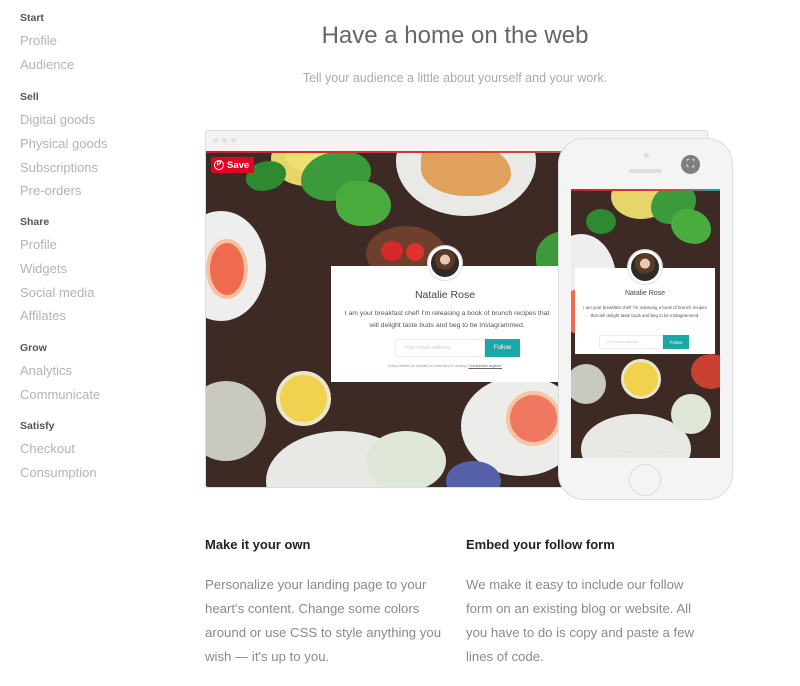 Image resolution: width=800 pixels, height=686 pixels. What do you see at coordinates (43, 315) in the screenshot?
I see `sidebar-item-affiliates: Affilates` at bounding box center [43, 315].